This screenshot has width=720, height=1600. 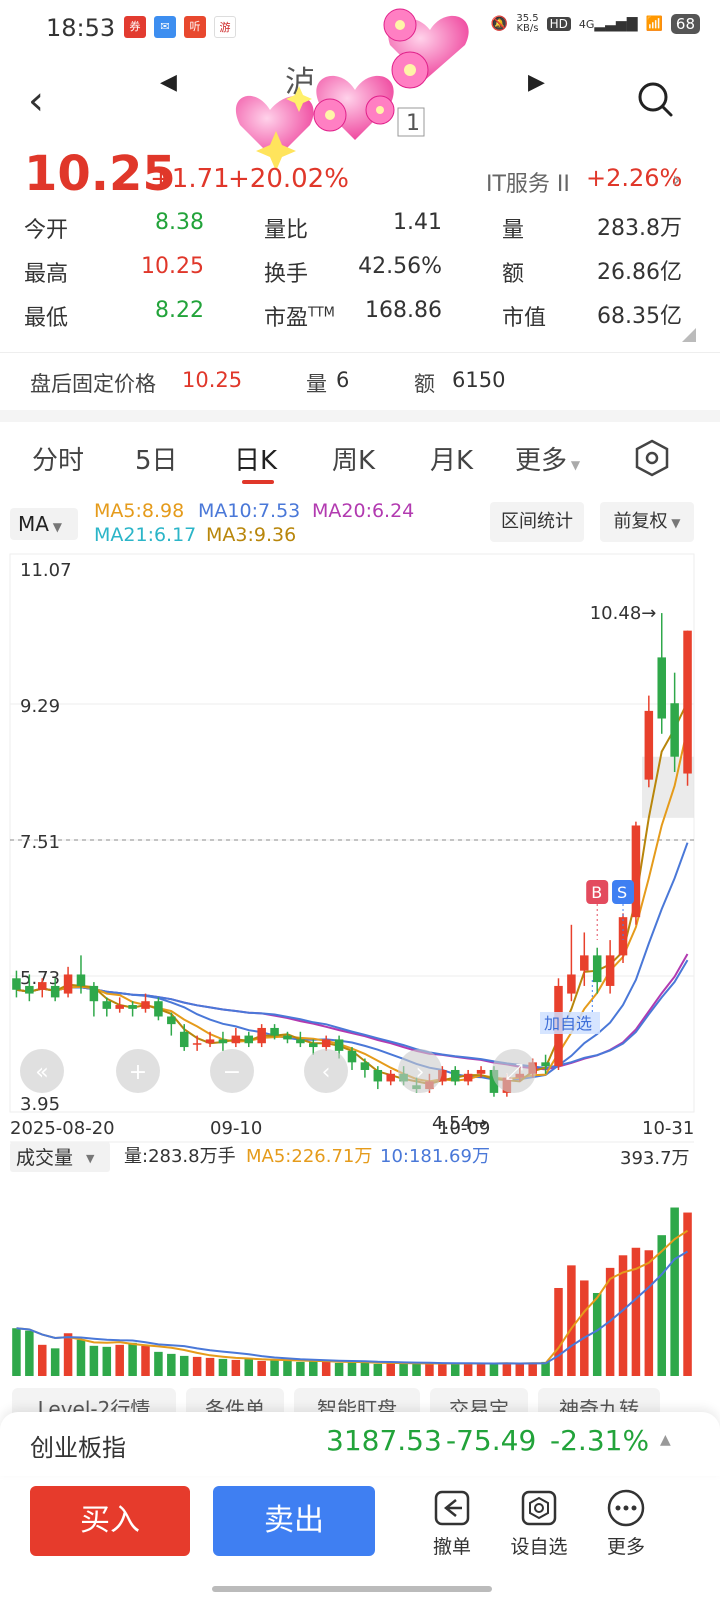 I want to click on prev-stock-button: ◀, so click(x=168, y=82).